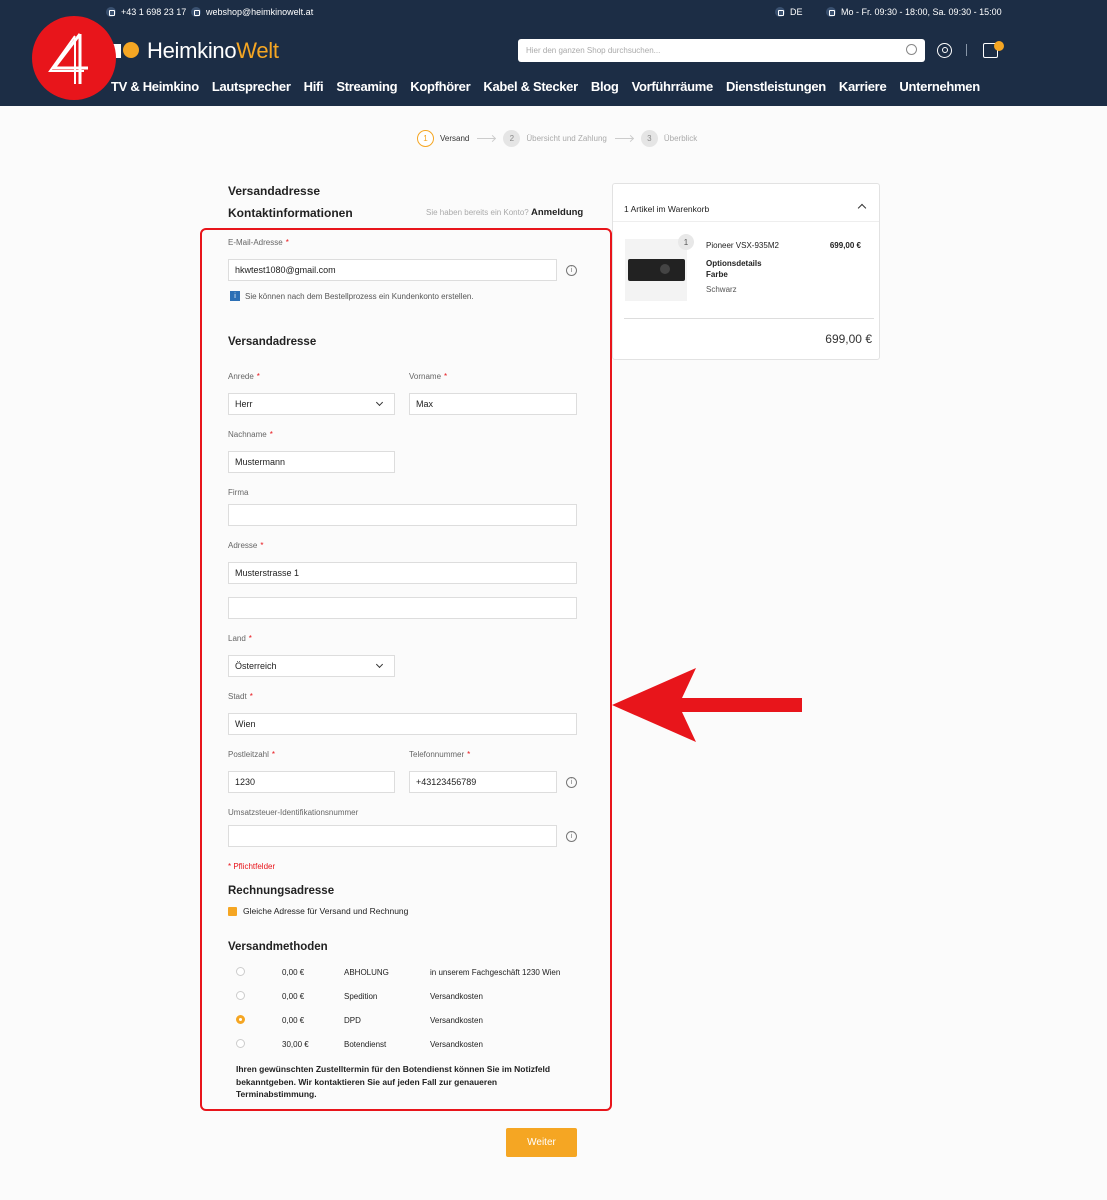 This screenshot has height=1200, width=1107. Describe the element at coordinates (111, 12) in the screenshot. I see `phone-icon` at that location.